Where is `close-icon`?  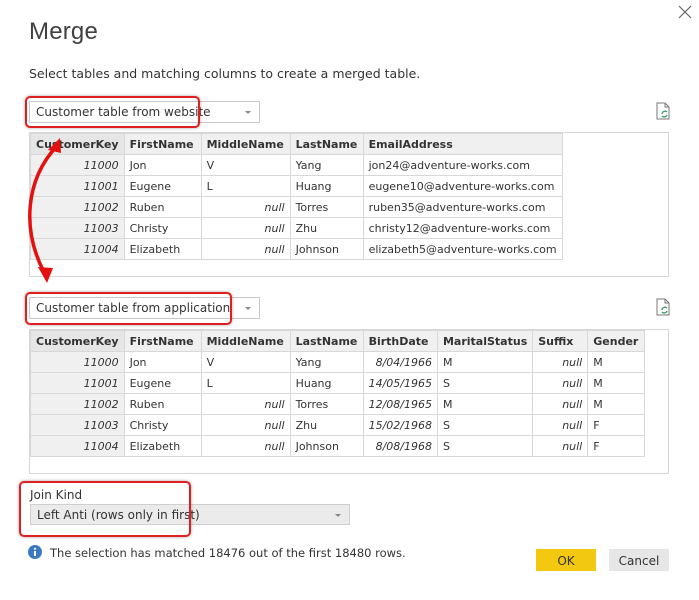 close-icon is located at coordinates (685, 12).